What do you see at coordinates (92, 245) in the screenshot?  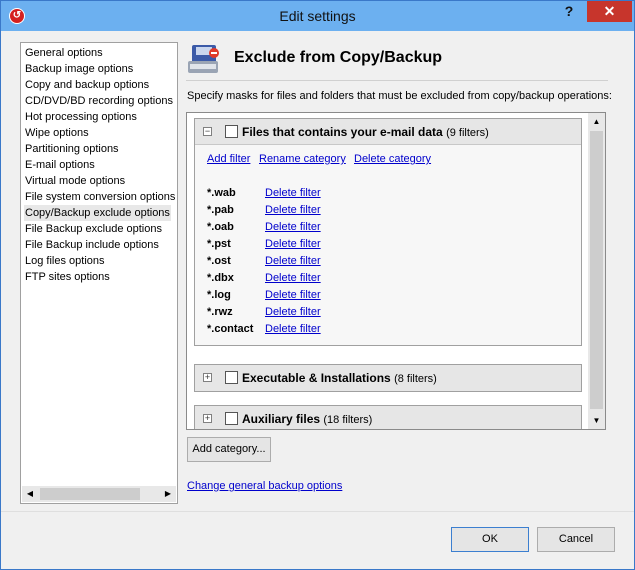 I see `sidebar-item-file-backup-include: File Backup include options` at bounding box center [92, 245].